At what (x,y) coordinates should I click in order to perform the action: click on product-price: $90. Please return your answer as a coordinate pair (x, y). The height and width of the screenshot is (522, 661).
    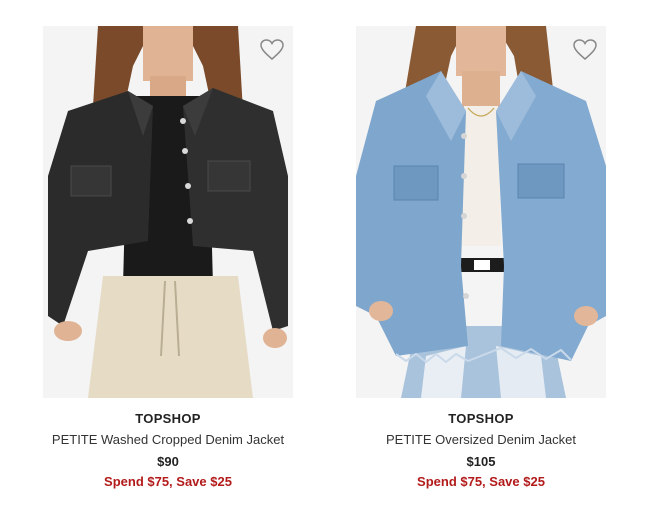
    Looking at the image, I should click on (168, 461).